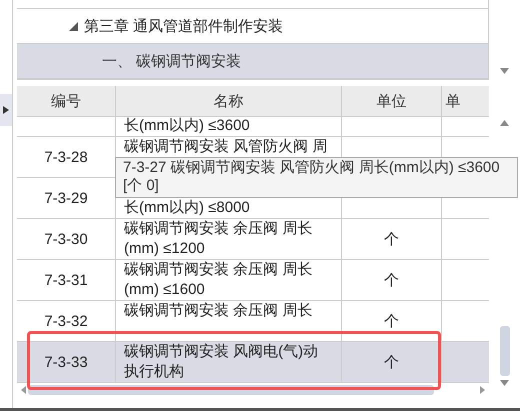 The width and height of the screenshot is (520, 411). Describe the element at coordinates (226, 146) in the screenshot. I see `table-cell: 碳钢调节阀安装 风管防火阀 周` at that location.